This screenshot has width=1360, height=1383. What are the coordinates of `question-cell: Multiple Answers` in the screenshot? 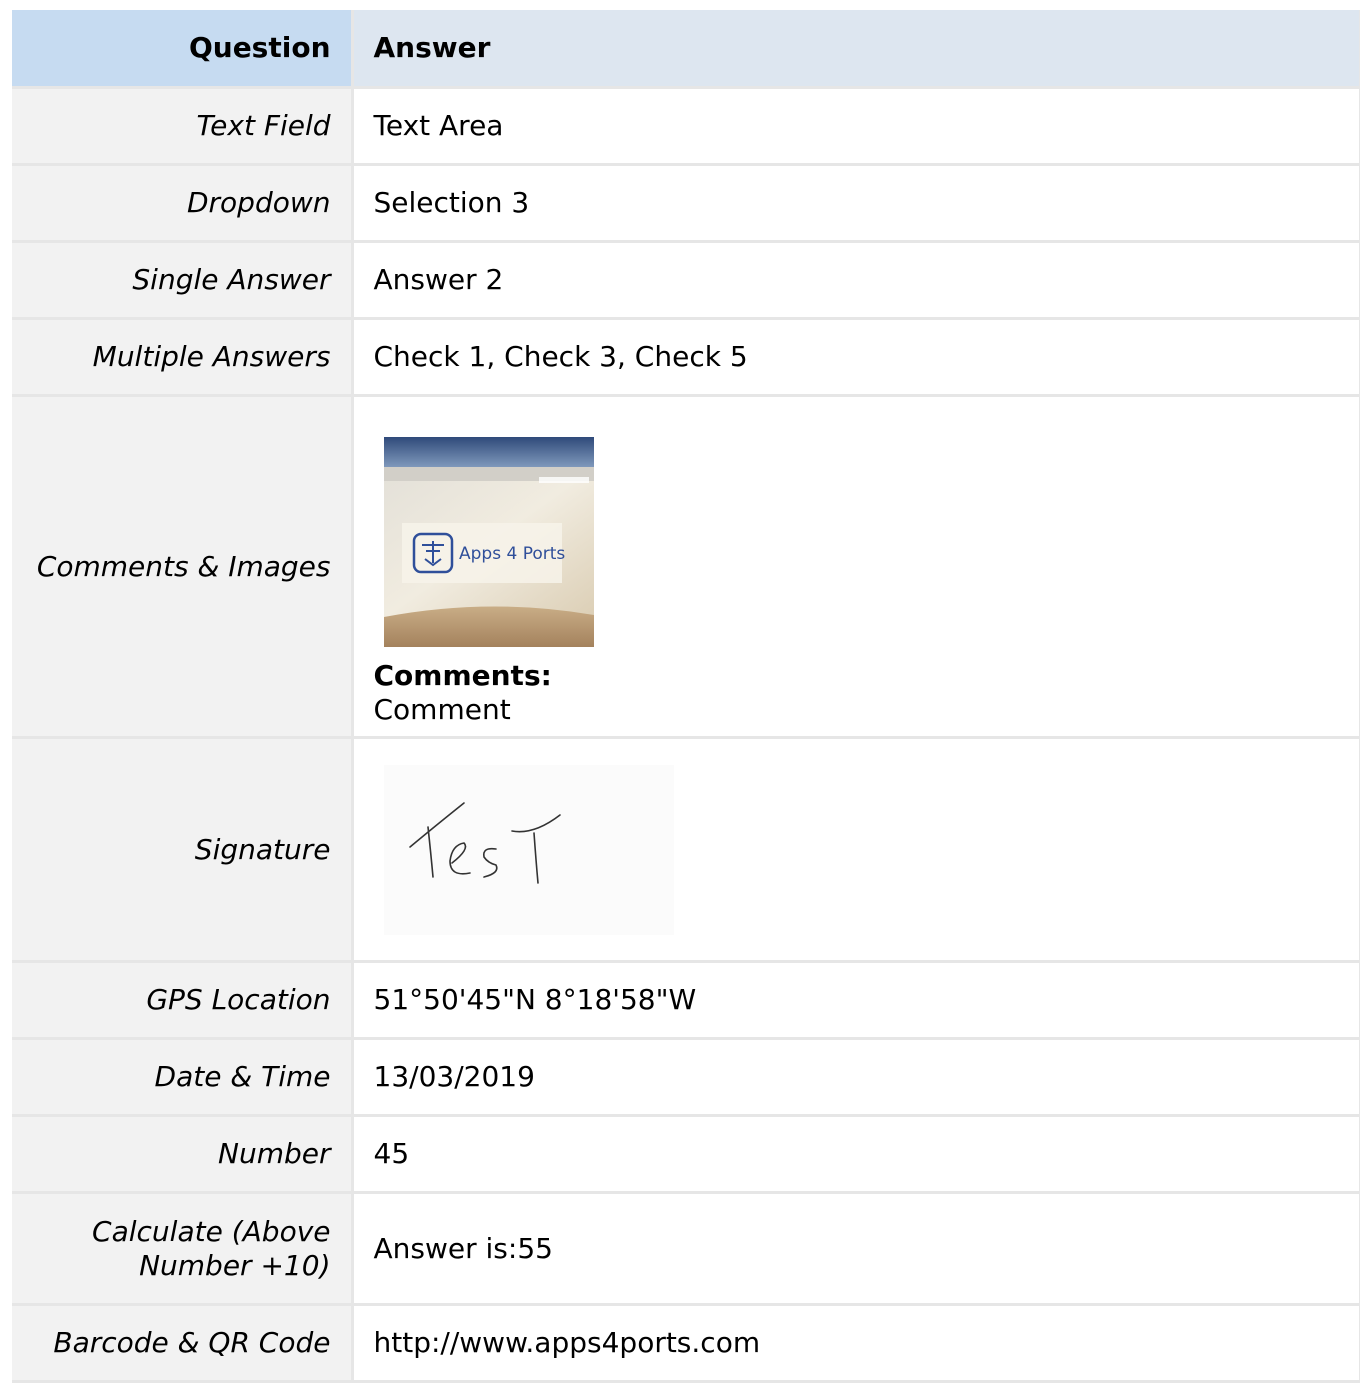 It's located at (183, 357).